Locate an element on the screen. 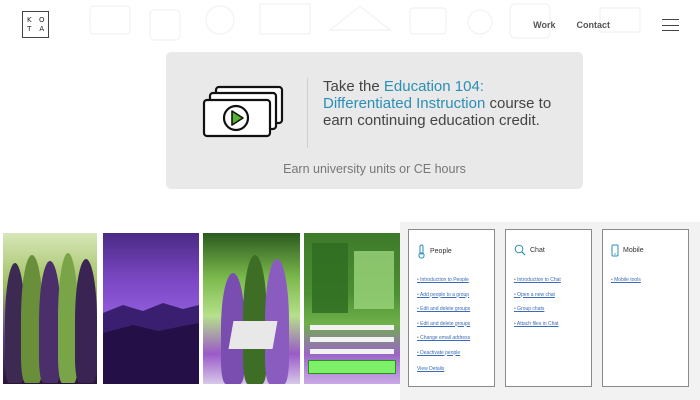  video-course-icon is located at coordinates (243, 111).